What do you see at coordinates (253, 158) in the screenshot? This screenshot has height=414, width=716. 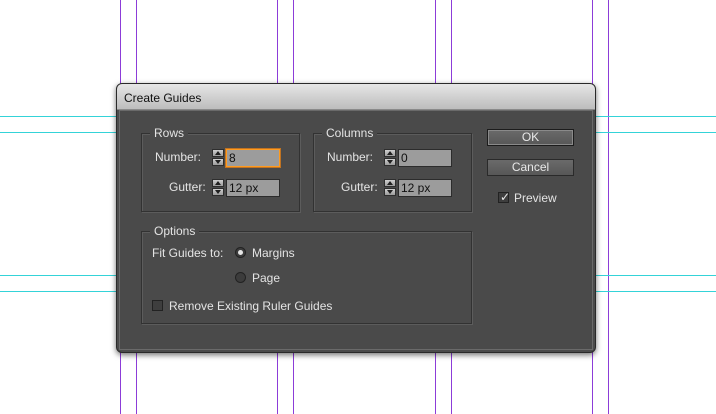 I see `rows-number-input: 8` at bounding box center [253, 158].